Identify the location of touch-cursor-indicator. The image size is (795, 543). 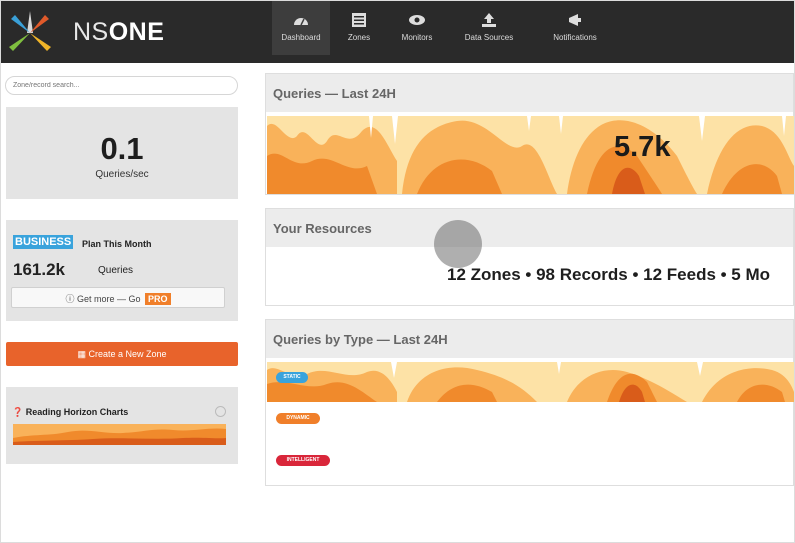
(458, 244).